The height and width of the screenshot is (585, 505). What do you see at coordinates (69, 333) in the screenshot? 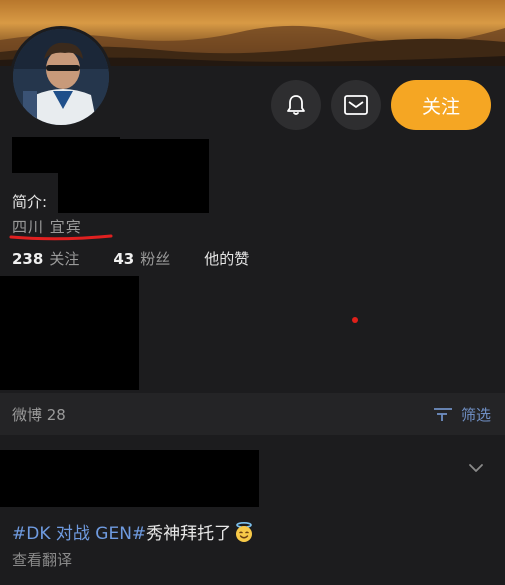
I see `redacted-content-block` at bounding box center [69, 333].